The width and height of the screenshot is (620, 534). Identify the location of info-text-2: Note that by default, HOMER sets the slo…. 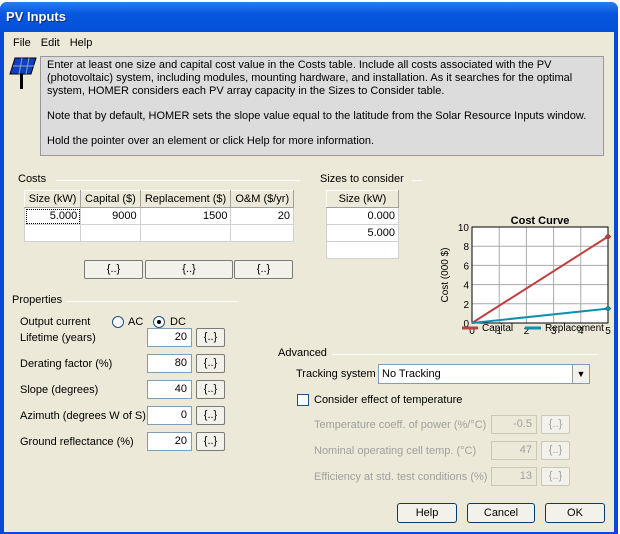
(317, 116).